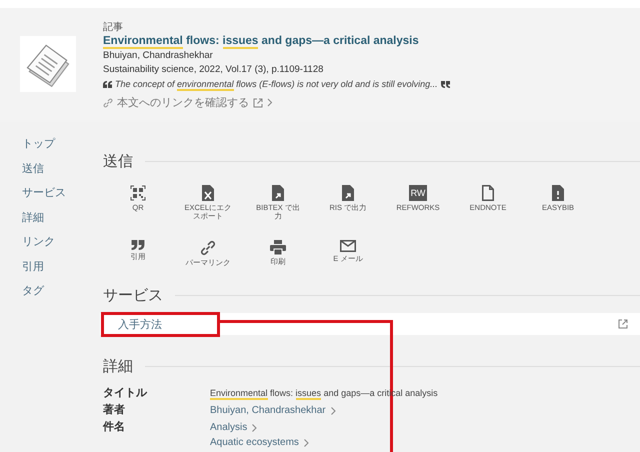 This screenshot has height=452, width=640. What do you see at coordinates (52, 218) in the screenshot?
I see `sidebar-link: 詳細` at bounding box center [52, 218].